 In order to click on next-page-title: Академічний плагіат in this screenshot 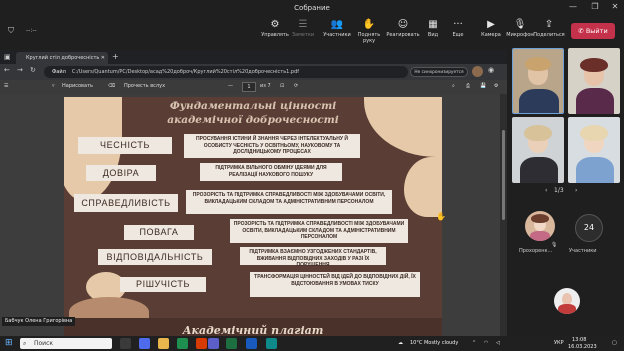, I will do `click(253, 330)`.